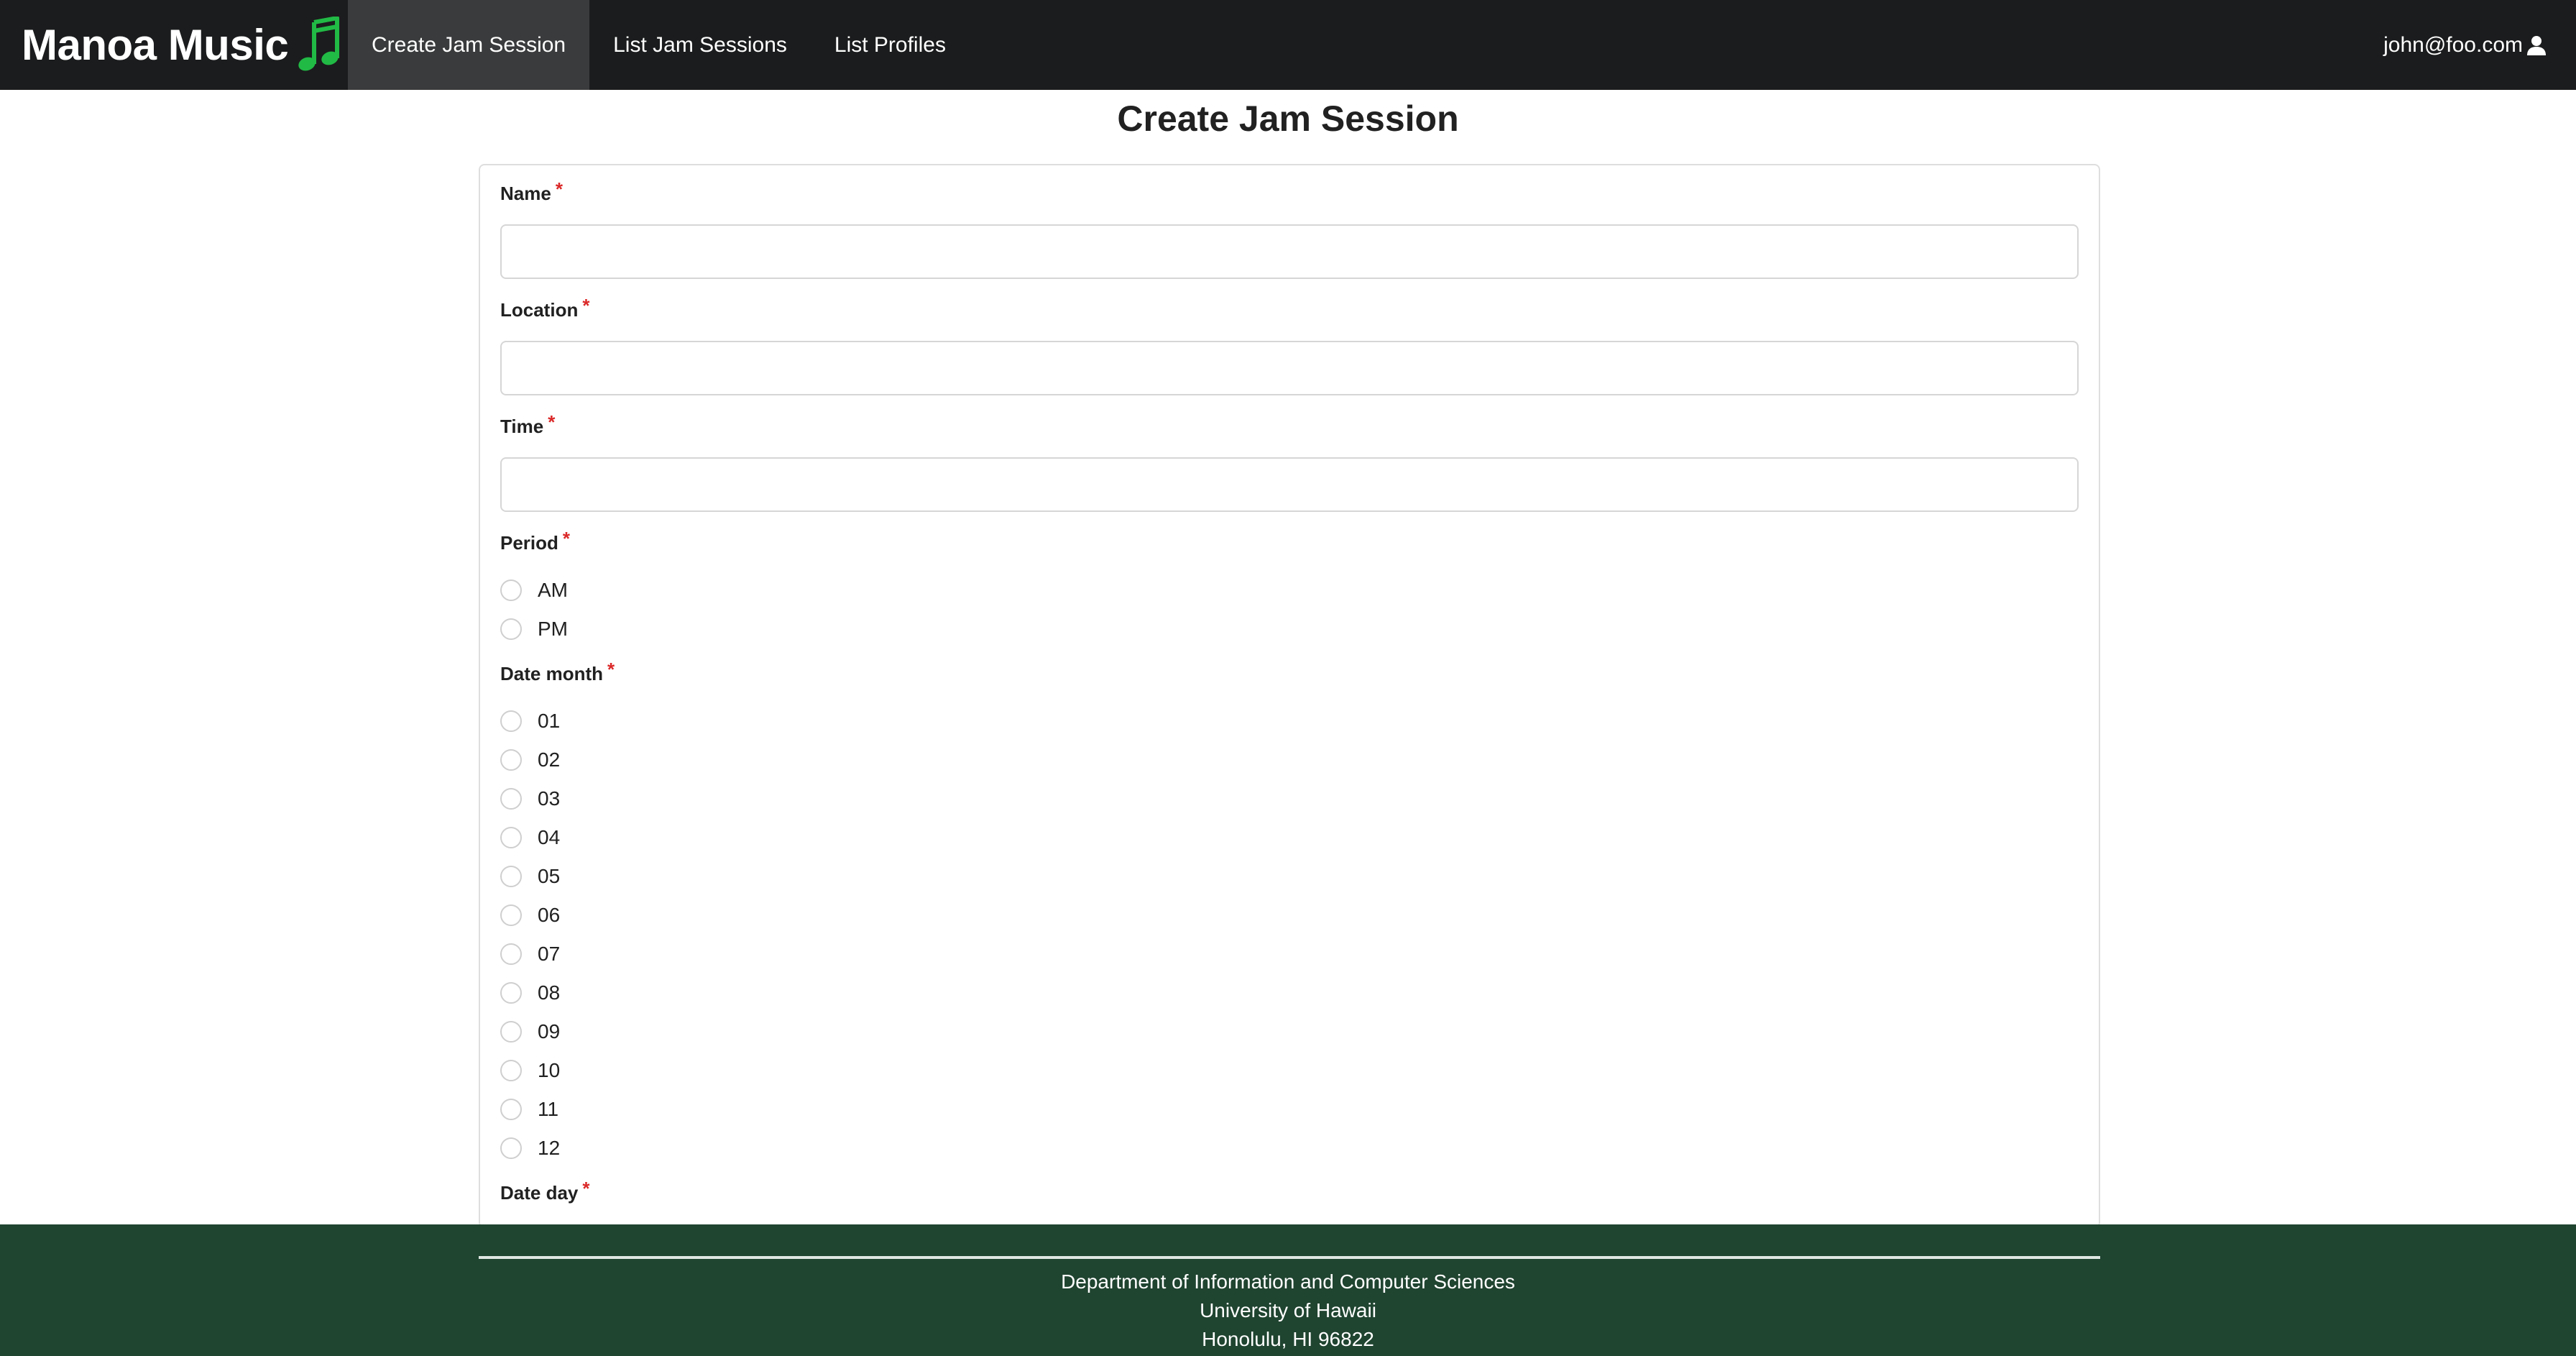 This screenshot has width=2576, height=1356. What do you see at coordinates (1289, 993) in the screenshot?
I see `month-option: 08` at bounding box center [1289, 993].